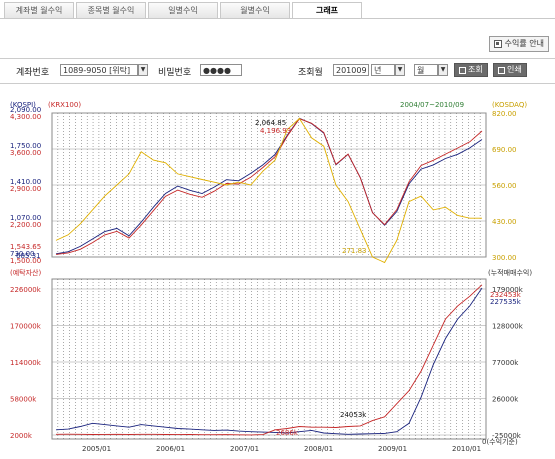 The image size is (555, 459). What do you see at coordinates (25, 117) in the screenshot?
I see `krx100-tick: 4,300.00` at bounding box center [25, 117].